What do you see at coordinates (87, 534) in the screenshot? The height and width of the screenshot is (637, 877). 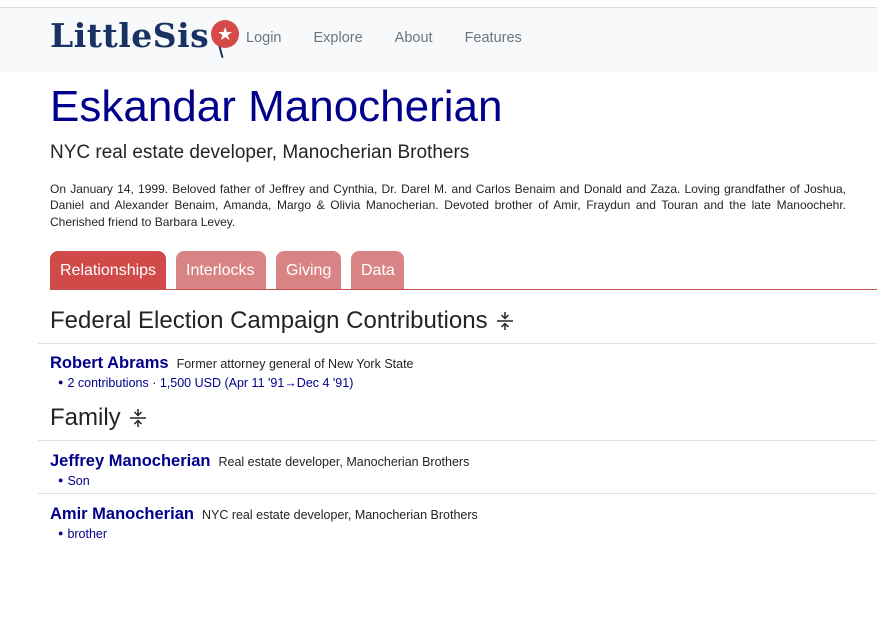 I see `relationship-detail-link: brother` at bounding box center [87, 534].